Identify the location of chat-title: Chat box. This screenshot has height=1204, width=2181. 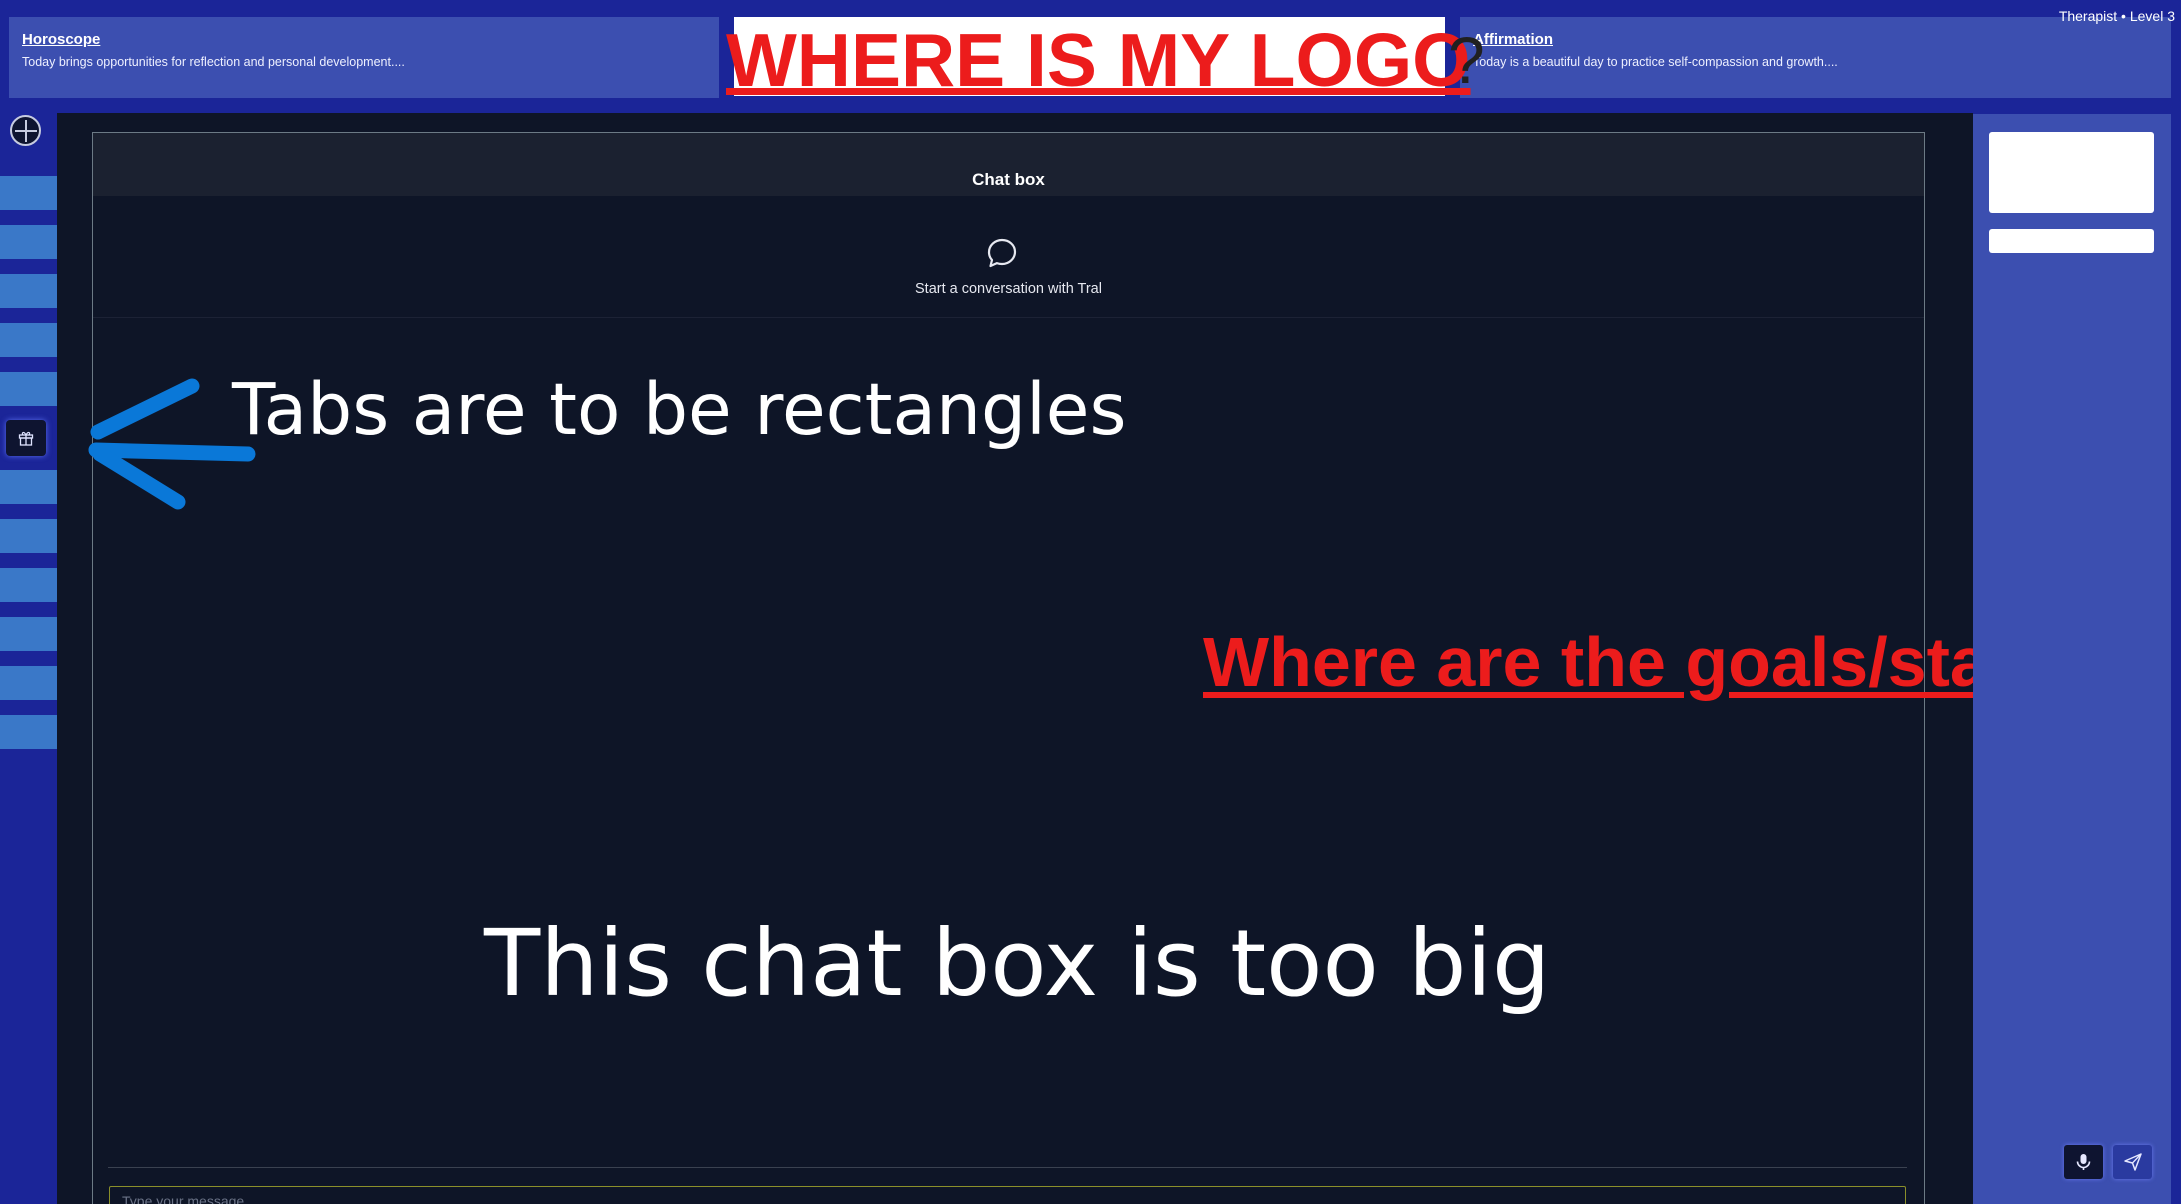
(1008, 179).